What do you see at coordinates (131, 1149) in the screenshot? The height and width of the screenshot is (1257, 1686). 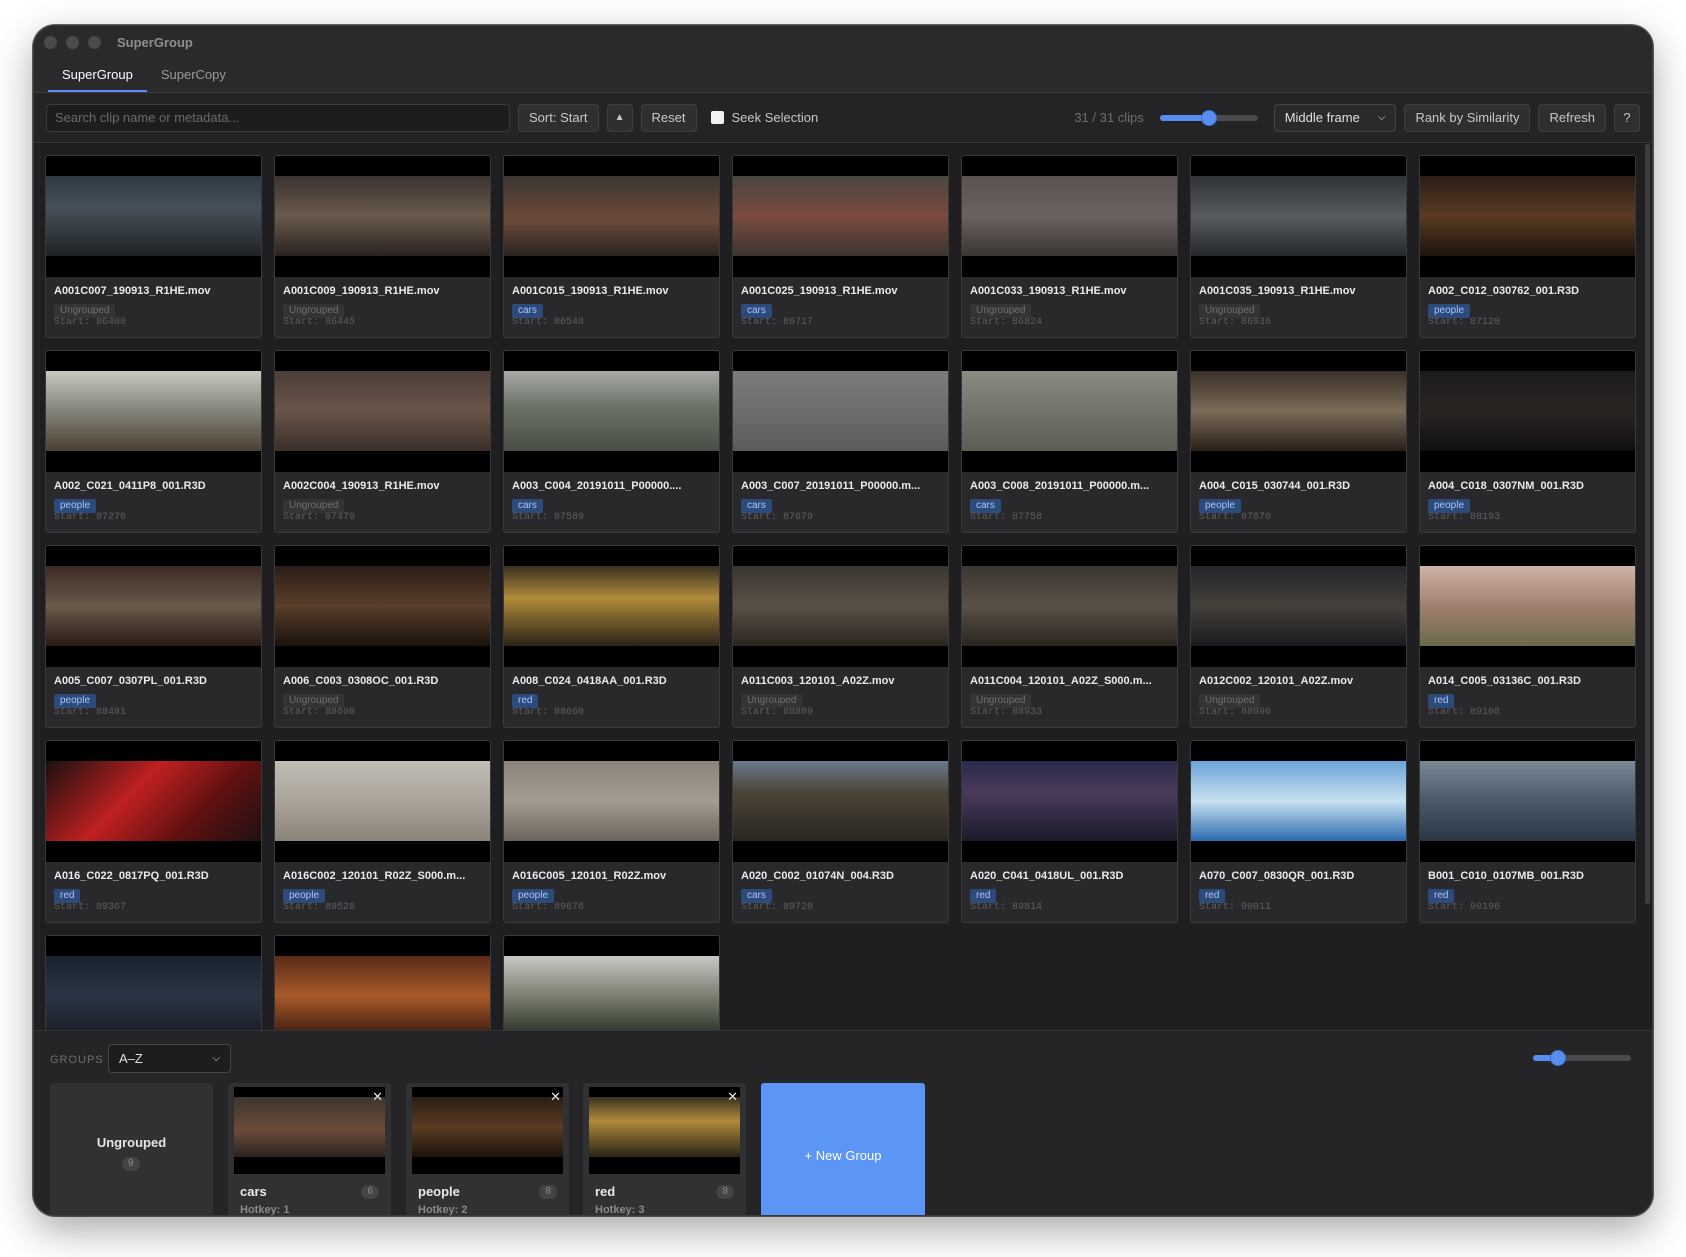 I see `group-card-ungrouped: Ungrouped 9` at bounding box center [131, 1149].